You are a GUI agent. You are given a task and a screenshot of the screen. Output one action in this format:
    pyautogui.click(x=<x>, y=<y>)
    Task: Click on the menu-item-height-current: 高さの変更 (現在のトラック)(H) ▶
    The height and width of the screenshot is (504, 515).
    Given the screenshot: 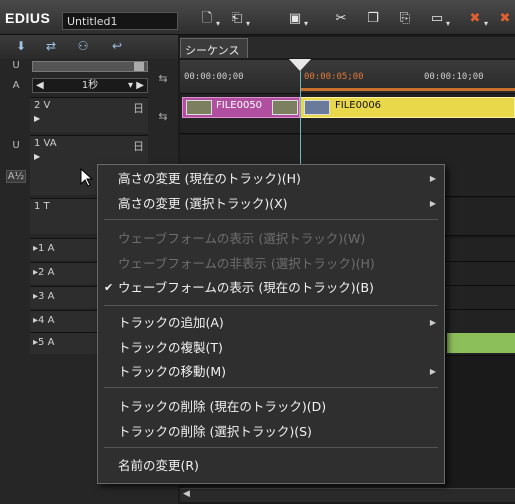 What is the action you would take?
    pyautogui.click(x=271, y=179)
    